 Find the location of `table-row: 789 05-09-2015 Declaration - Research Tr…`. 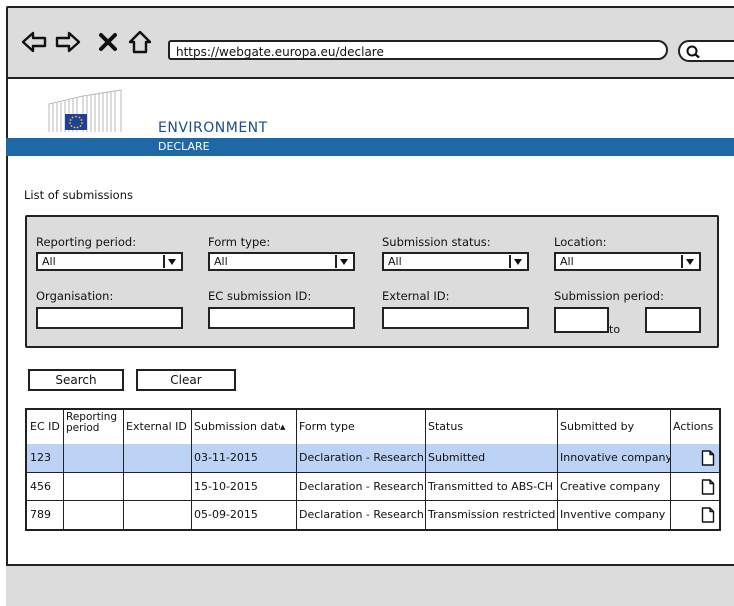

table-row: 789 05-09-2015 Declaration - Research Tr… is located at coordinates (373, 514).